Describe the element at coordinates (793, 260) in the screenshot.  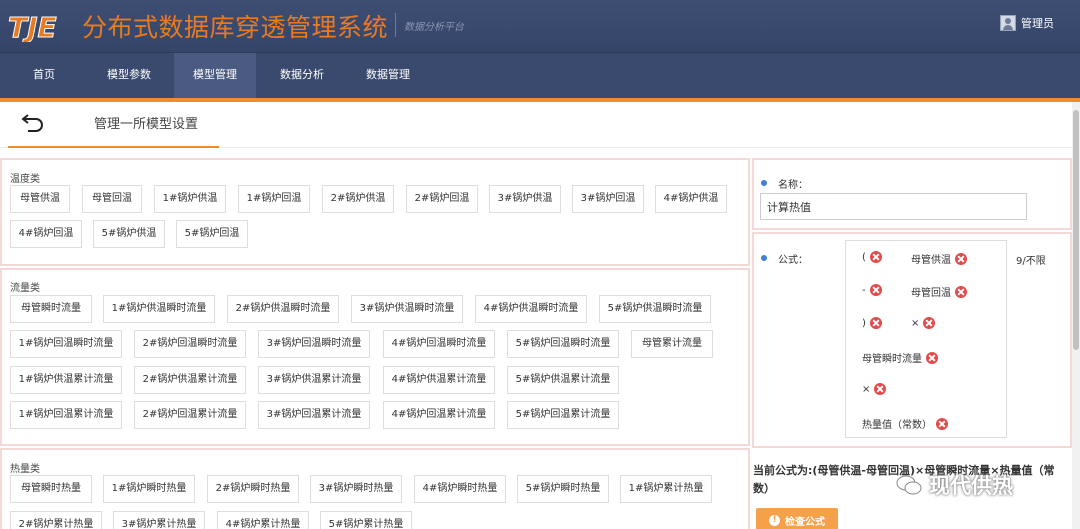
I see `formula-label: 公式：` at that location.